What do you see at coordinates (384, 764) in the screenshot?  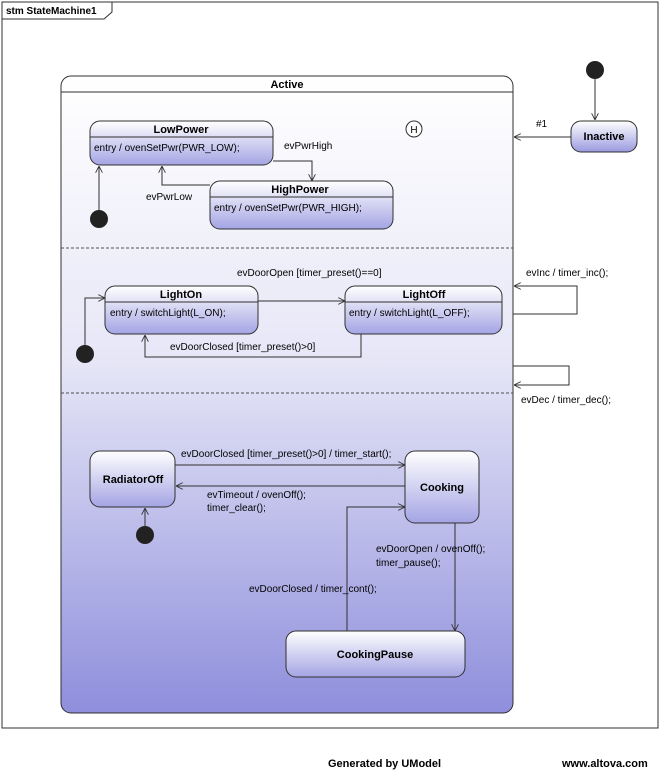 I see `footer-generated: Generated by UModel` at bounding box center [384, 764].